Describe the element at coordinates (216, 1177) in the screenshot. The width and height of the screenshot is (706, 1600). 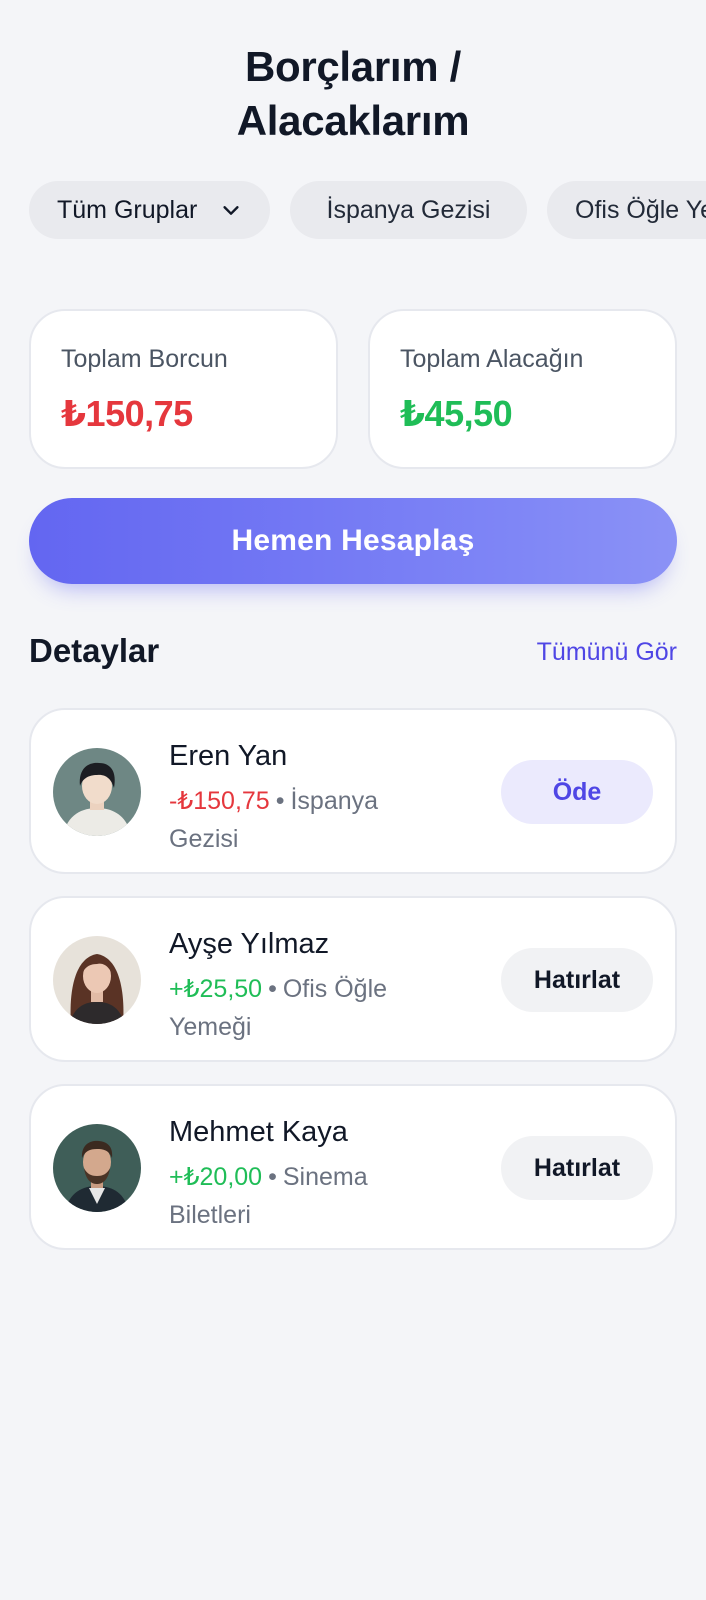
I see `amount-value: +₺20,00` at that location.